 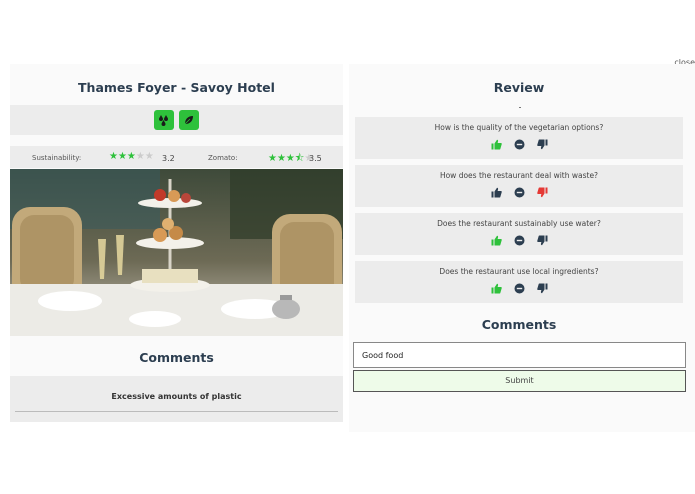 What do you see at coordinates (176, 411) in the screenshot?
I see `comment-divider` at bounding box center [176, 411].